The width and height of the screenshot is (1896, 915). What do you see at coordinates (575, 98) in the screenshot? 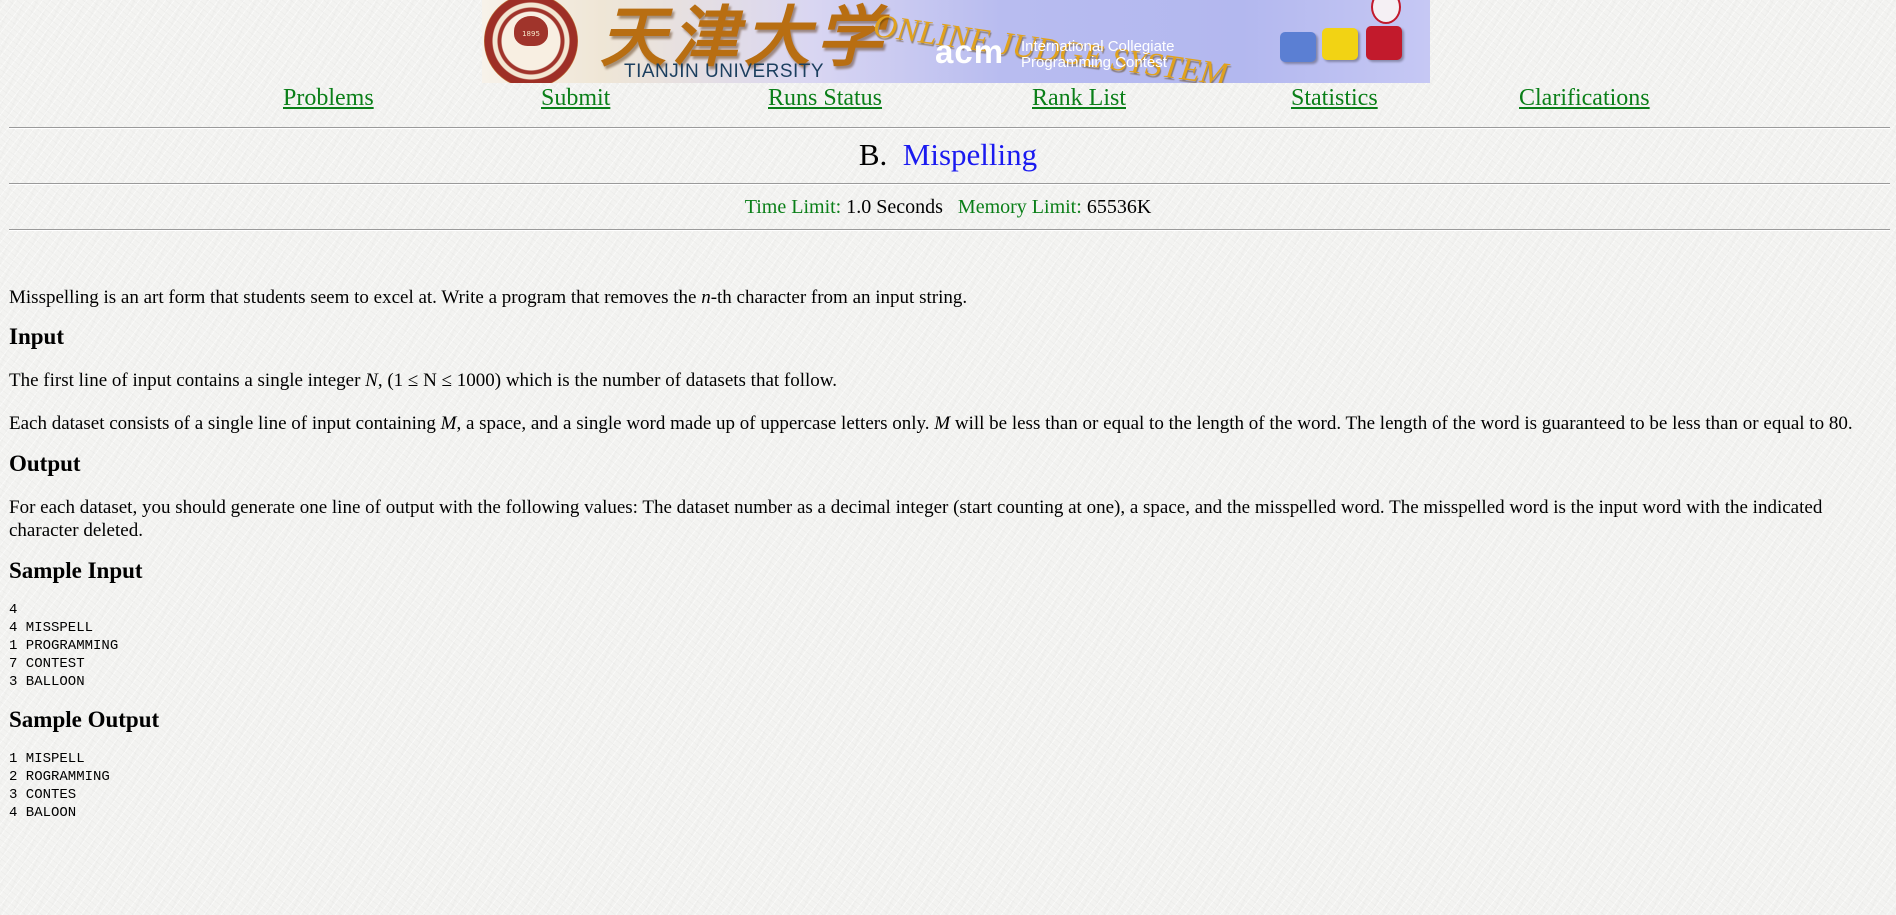
I see `nav-submit-link: Submit` at bounding box center [575, 98].